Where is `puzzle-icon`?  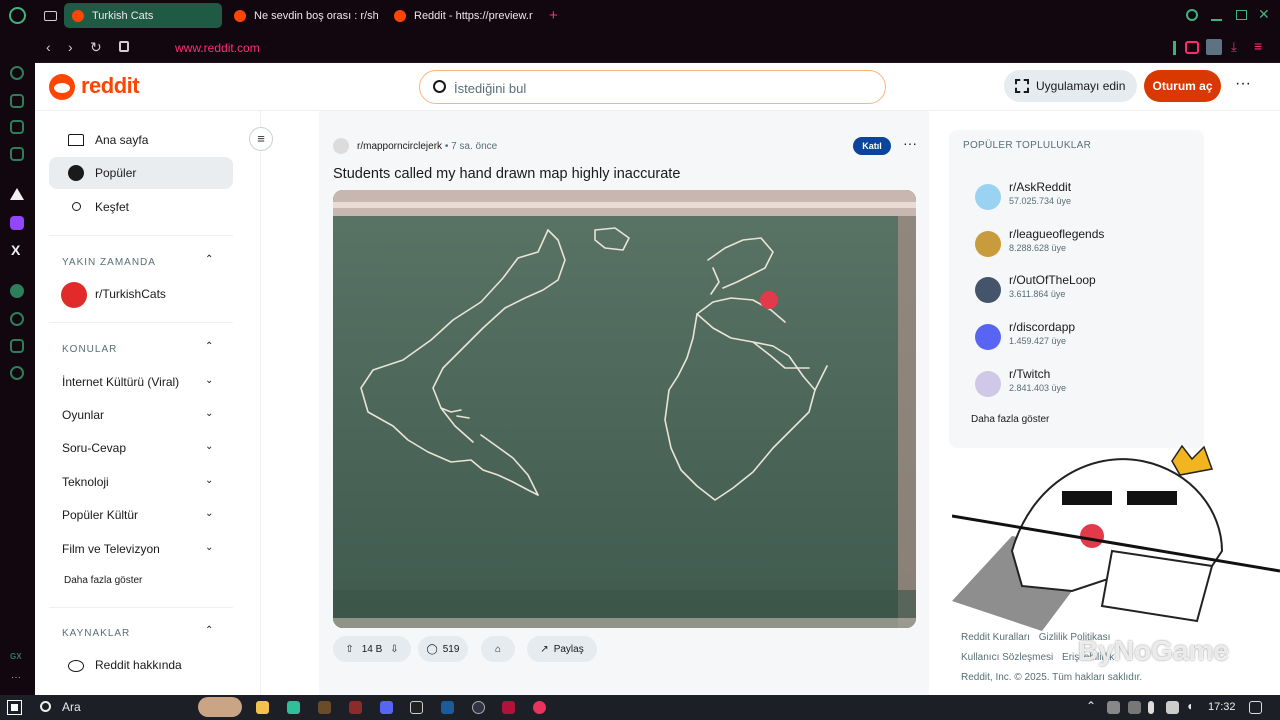
puzzle-icon is located at coordinates (1192, 47).